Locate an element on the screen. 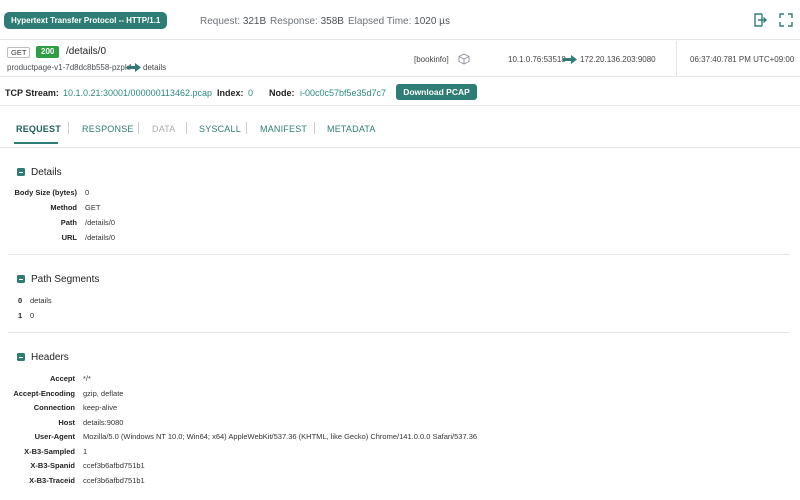  detail-key: Method is located at coordinates (63, 207).